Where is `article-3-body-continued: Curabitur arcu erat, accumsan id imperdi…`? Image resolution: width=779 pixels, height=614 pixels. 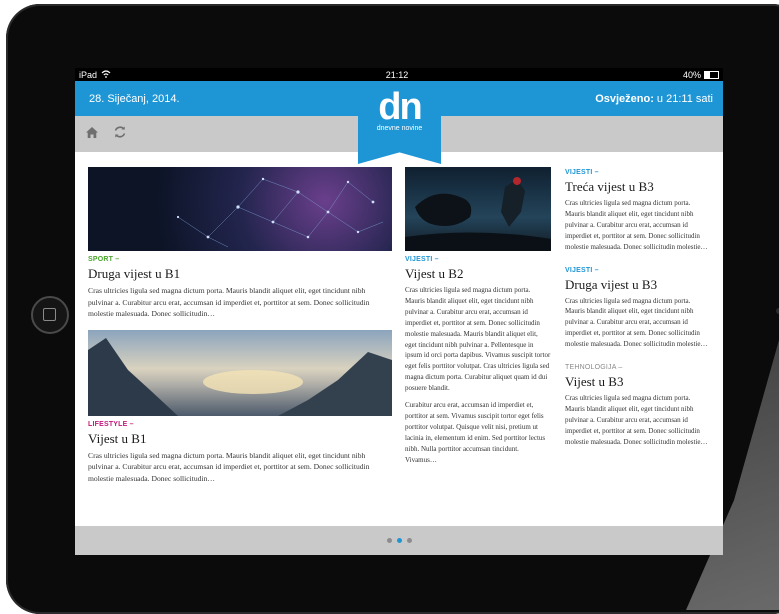
article-3-body-continued: Curabitur arcu erat, accumsan id imperdi… is located at coordinates (475, 432).